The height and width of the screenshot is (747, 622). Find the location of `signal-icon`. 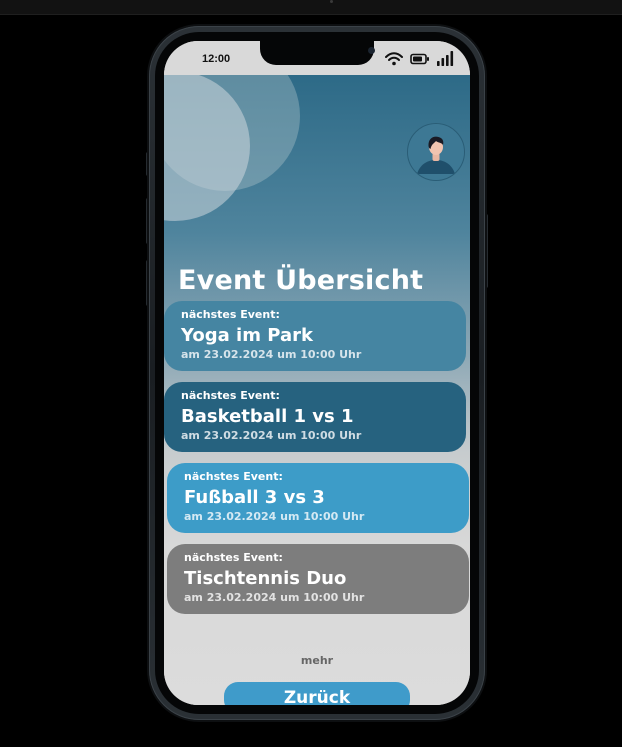

signal-icon is located at coordinates (445, 58).